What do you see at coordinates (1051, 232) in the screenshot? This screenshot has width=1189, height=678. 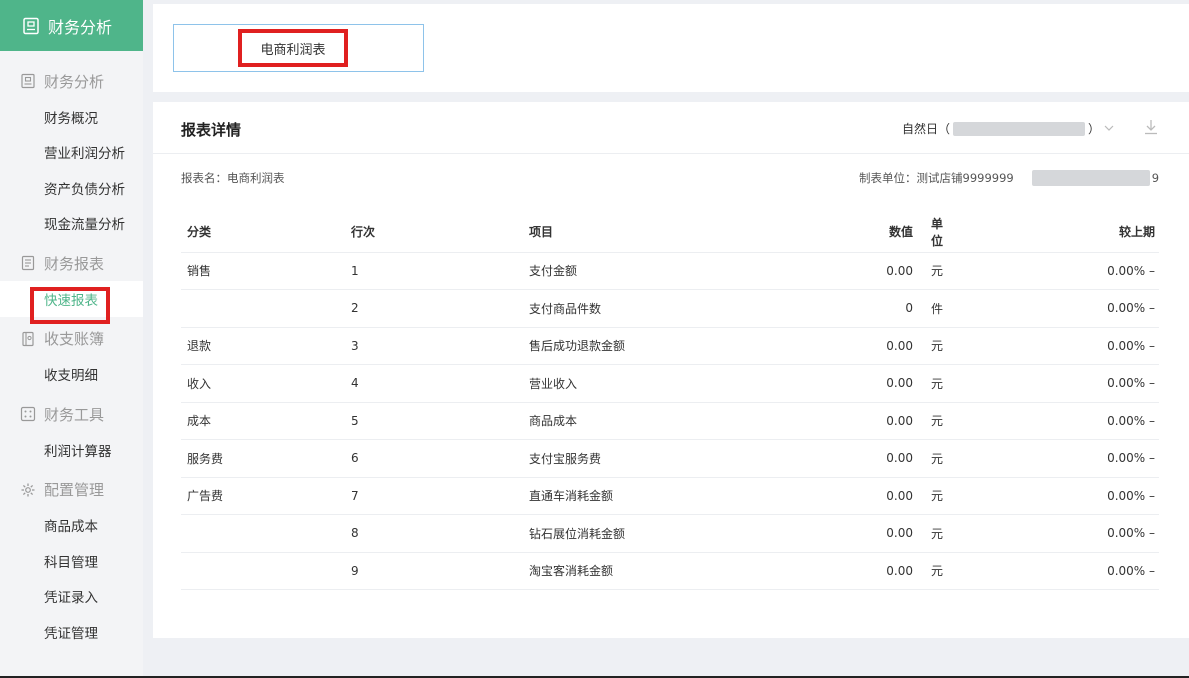 I see `col-change: 较上期` at bounding box center [1051, 232].